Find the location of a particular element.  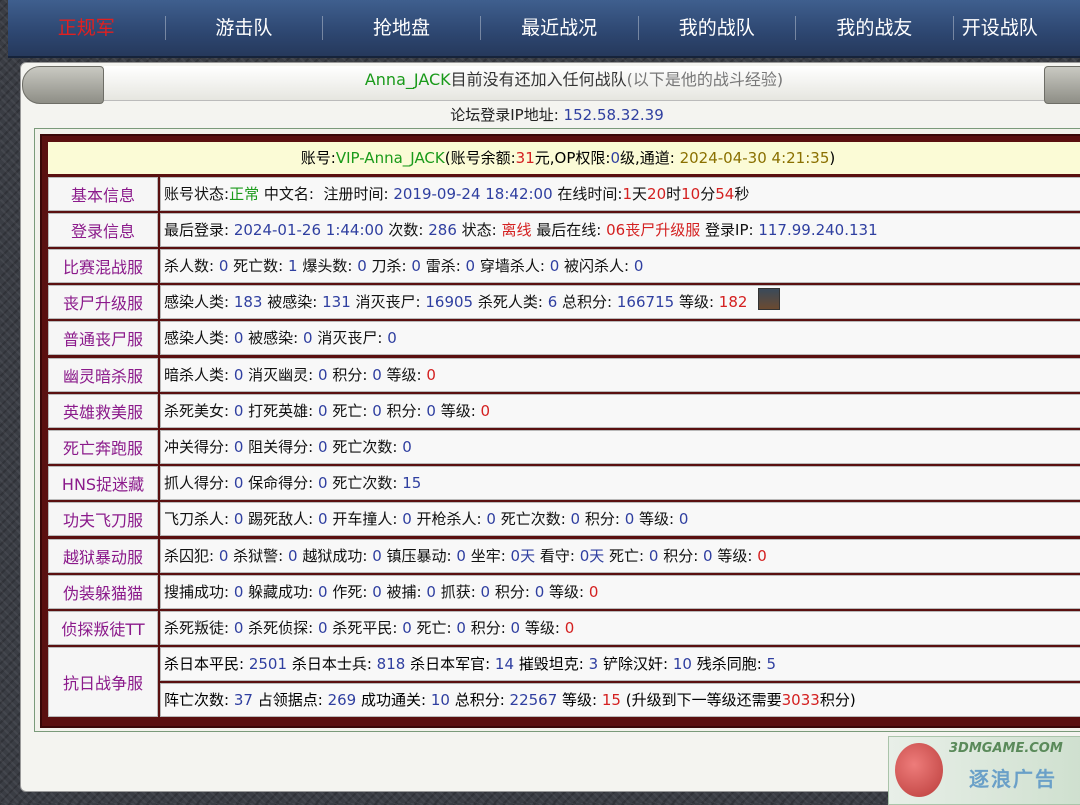

stat-label: 刀杀: is located at coordinates (389, 266).